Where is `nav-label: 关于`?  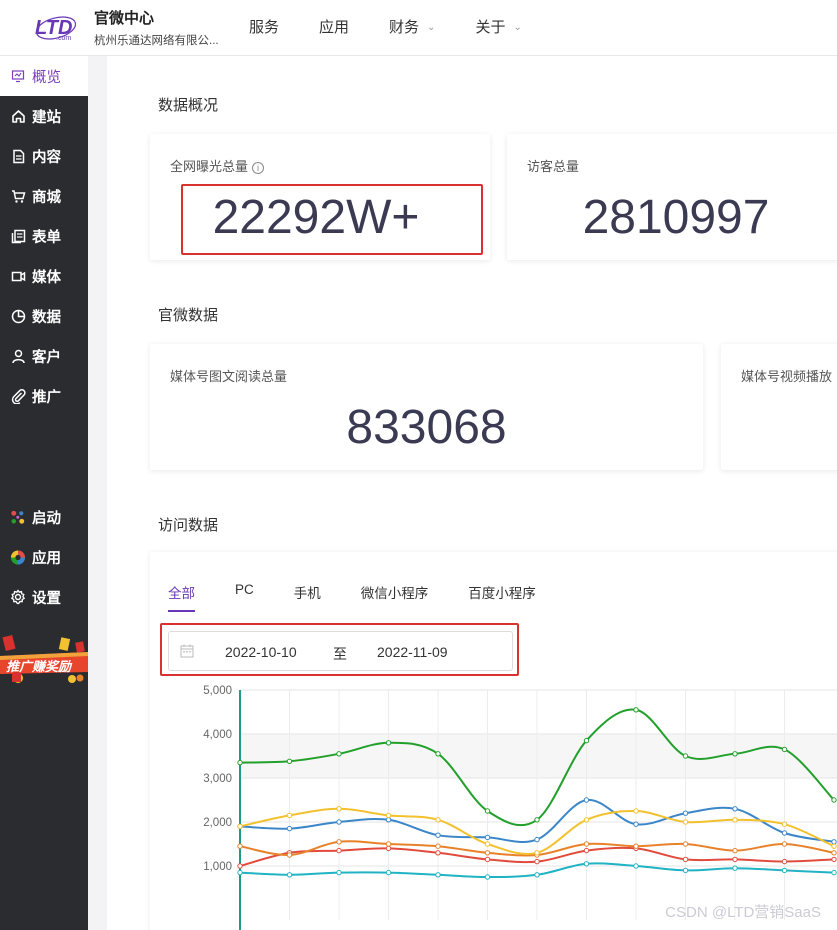
nav-label: 关于 is located at coordinates (490, 27).